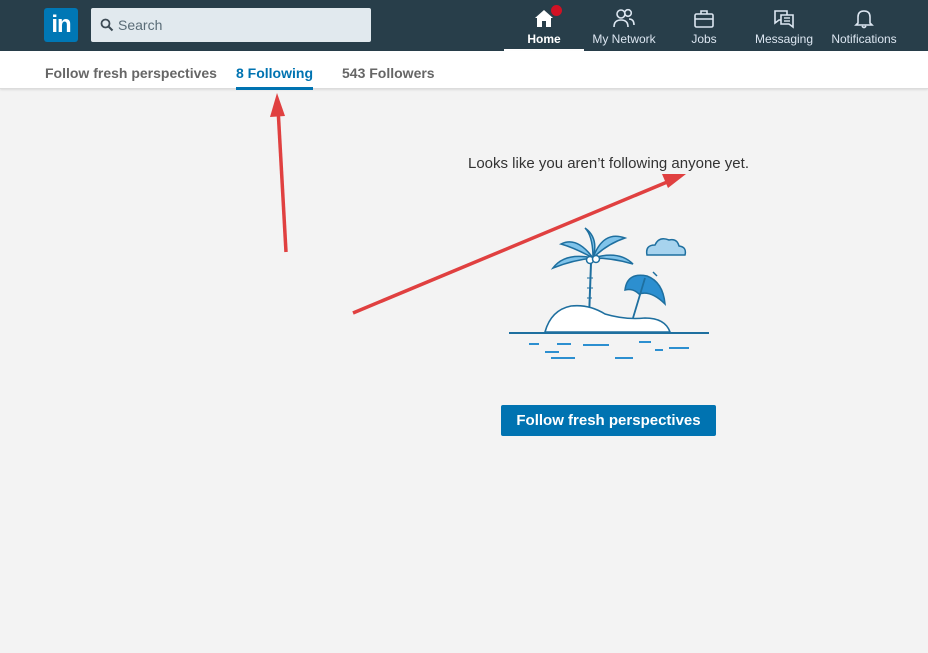 The image size is (928, 653). What do you see at coordinates (279, 173) in the screenshot?
I see `annotation-arrow-tab` at bounding box center [279, 173].